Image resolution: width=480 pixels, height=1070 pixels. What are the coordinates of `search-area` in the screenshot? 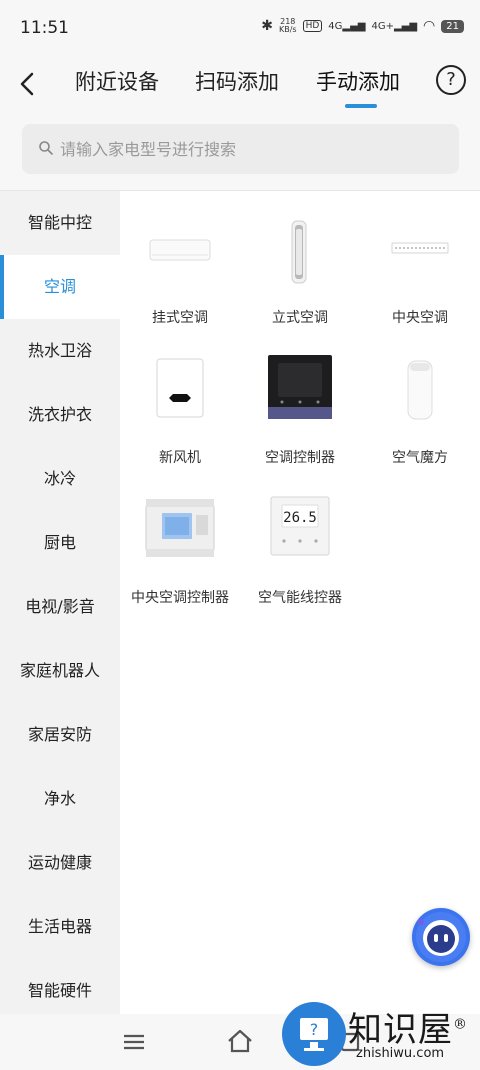 It's located at (240, 151).